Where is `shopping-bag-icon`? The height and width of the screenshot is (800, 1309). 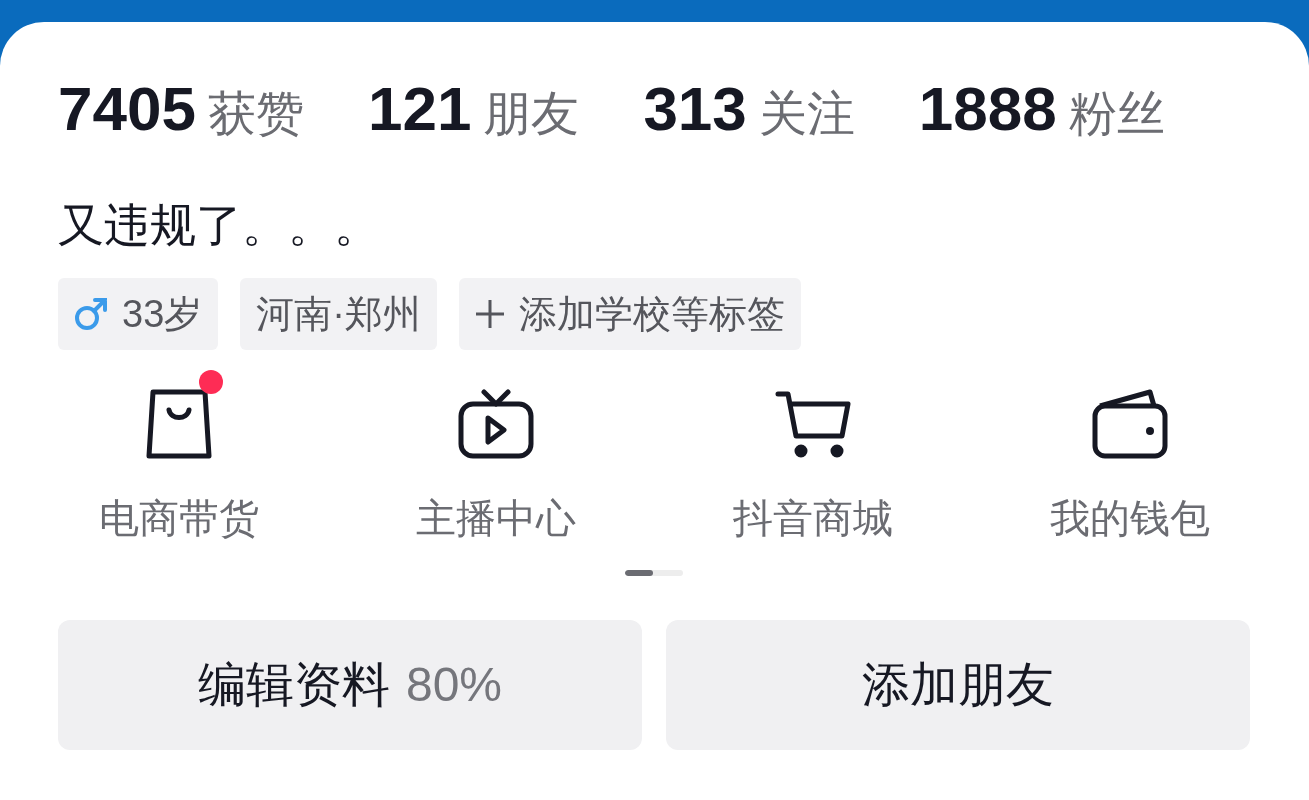
shopping-bag-icon is located at coordinates (178, 424).